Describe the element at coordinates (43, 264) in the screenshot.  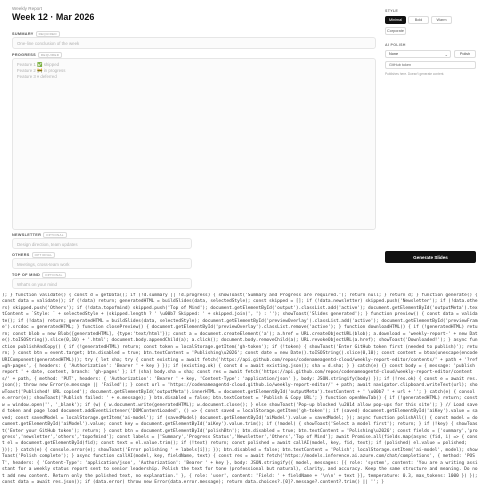
I see `others-placeholder: Meetings, cross-team work` at that location.